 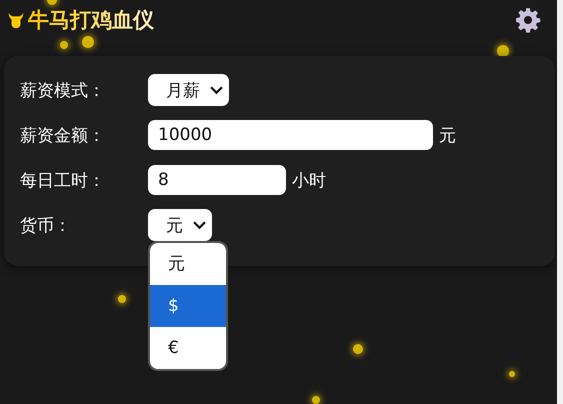 I want to click on field-label: 薪资模式：, so click(x=63, y=91).